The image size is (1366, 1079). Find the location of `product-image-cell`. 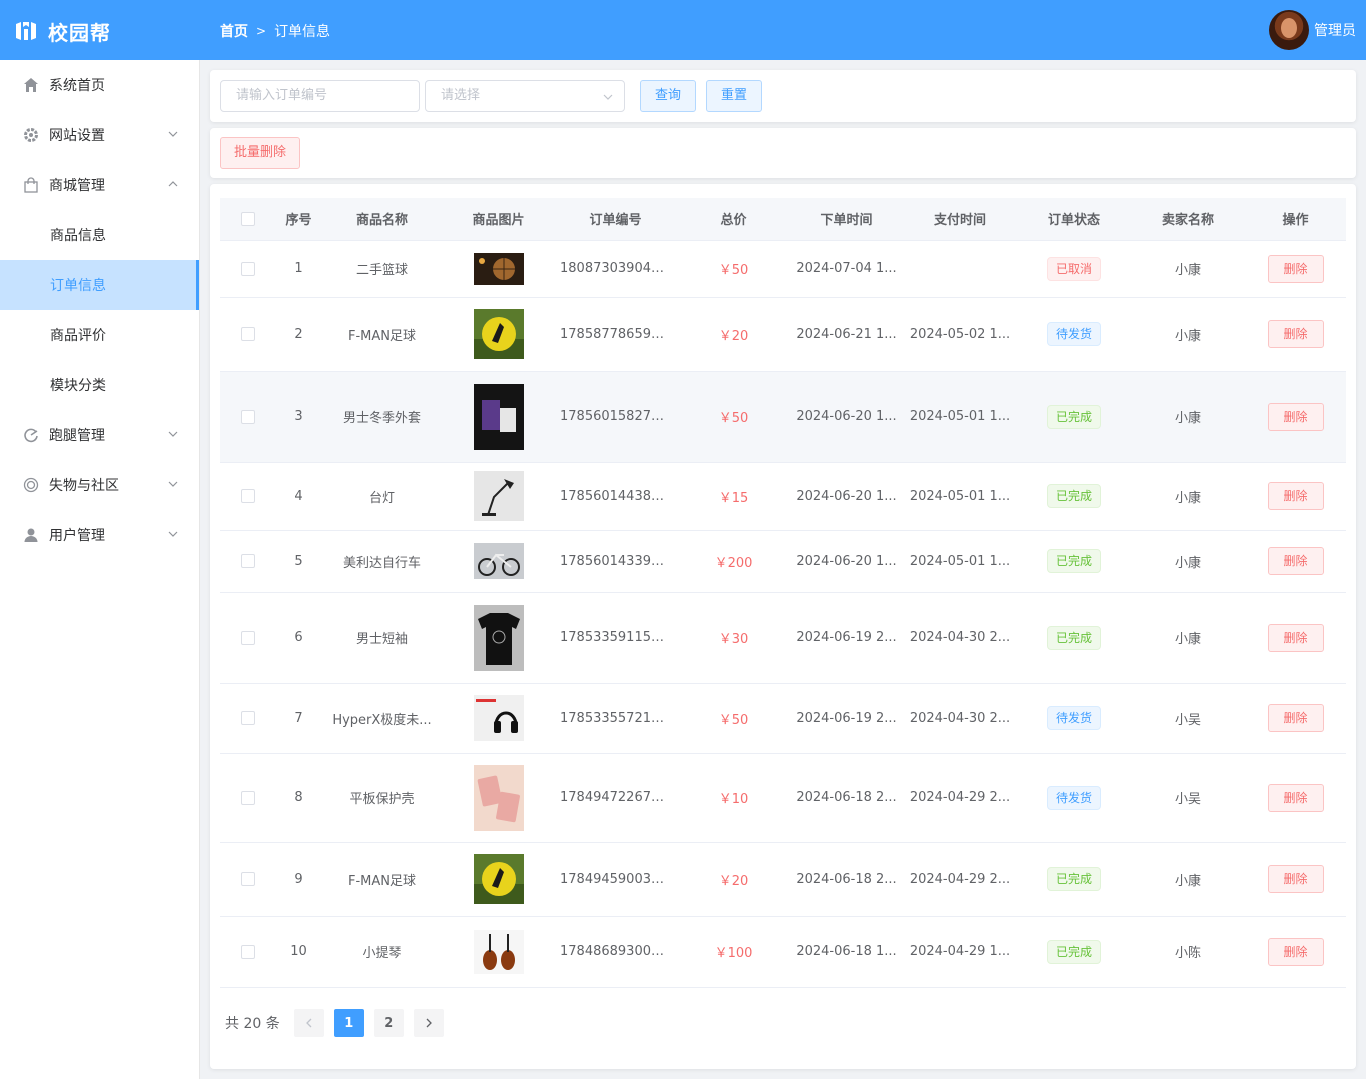

product-image-cell is located at coordinates (498, 638).